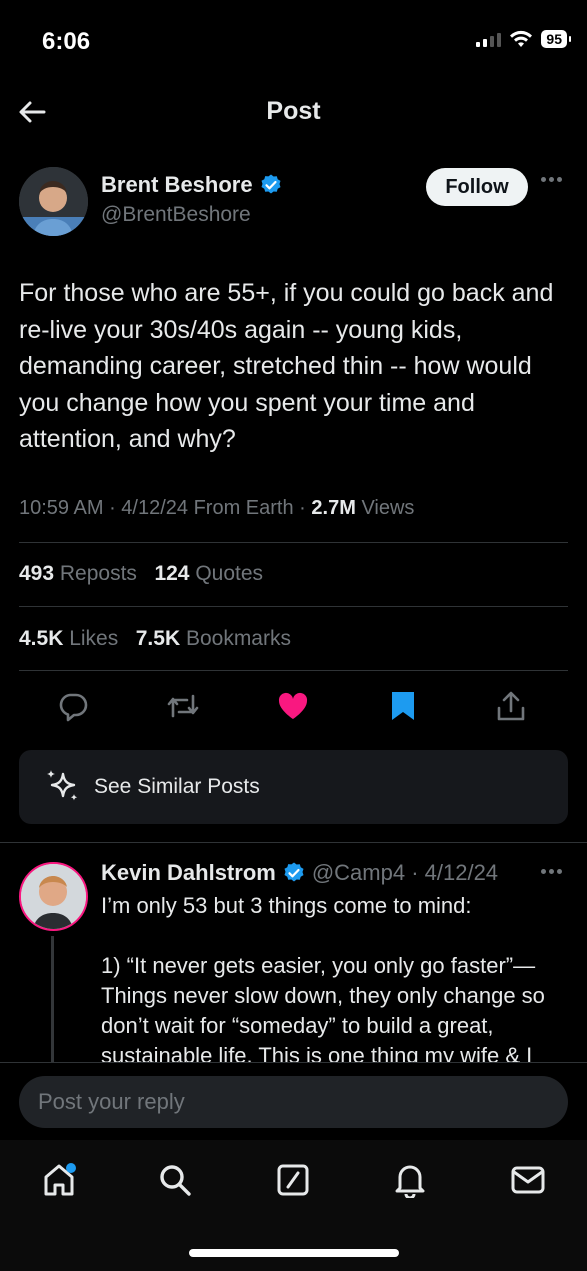 The image size is (587, 1271). I want to click on home-indicator, so click(294, 1253).